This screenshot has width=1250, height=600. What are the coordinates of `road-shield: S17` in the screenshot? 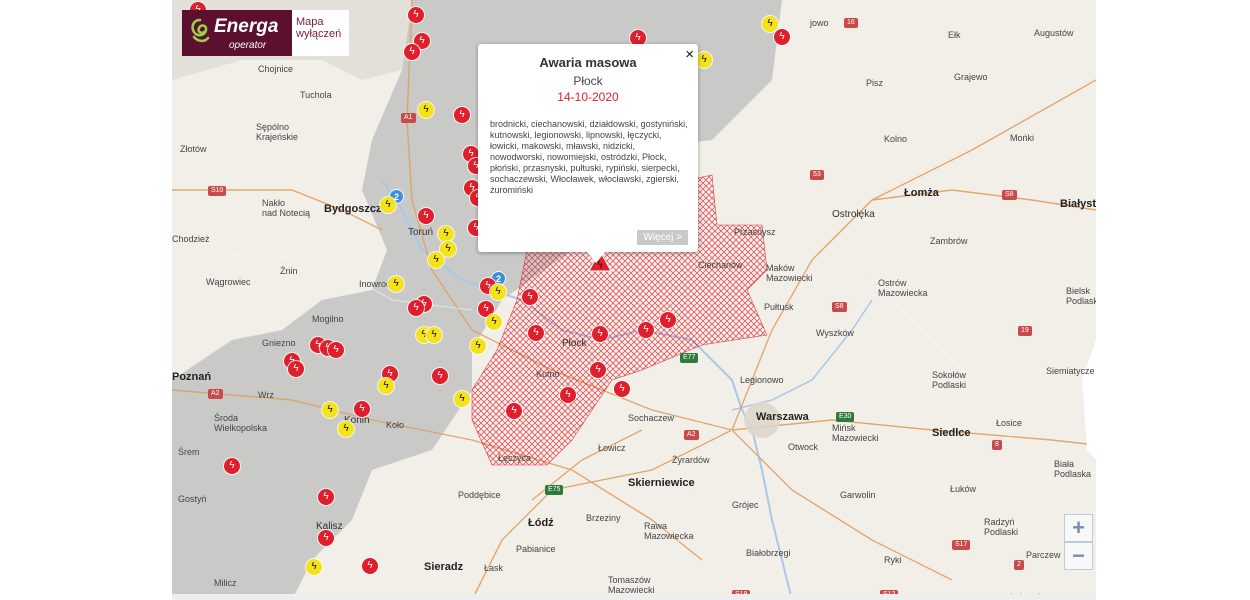 It's located at (961, 545).